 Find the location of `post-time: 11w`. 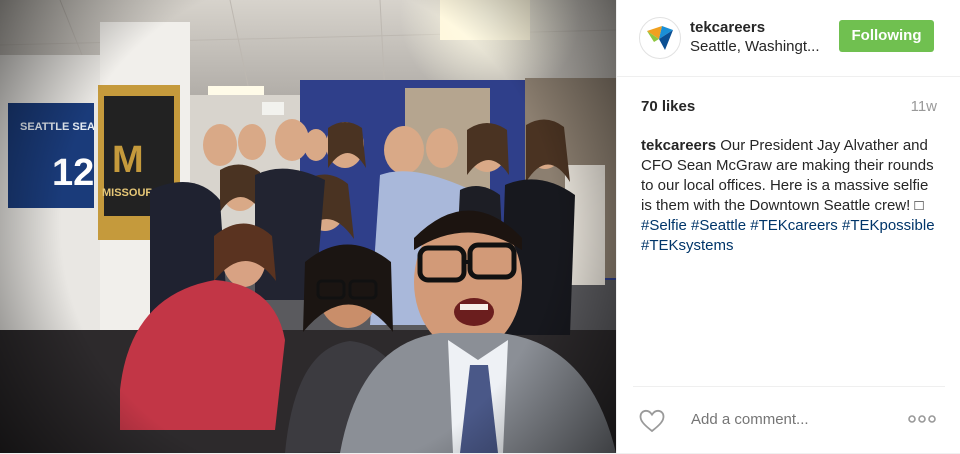

post-time: 11w is located at coordinates (923, 106).